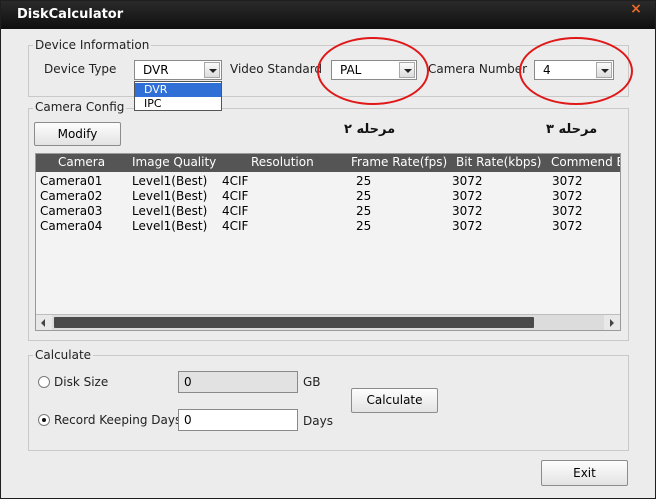 The width and height of the screenshot is (656, 499). Describe the element at coordinates (81, 162) in the screenshot. I see `column-header-camera: Camera` at that location.